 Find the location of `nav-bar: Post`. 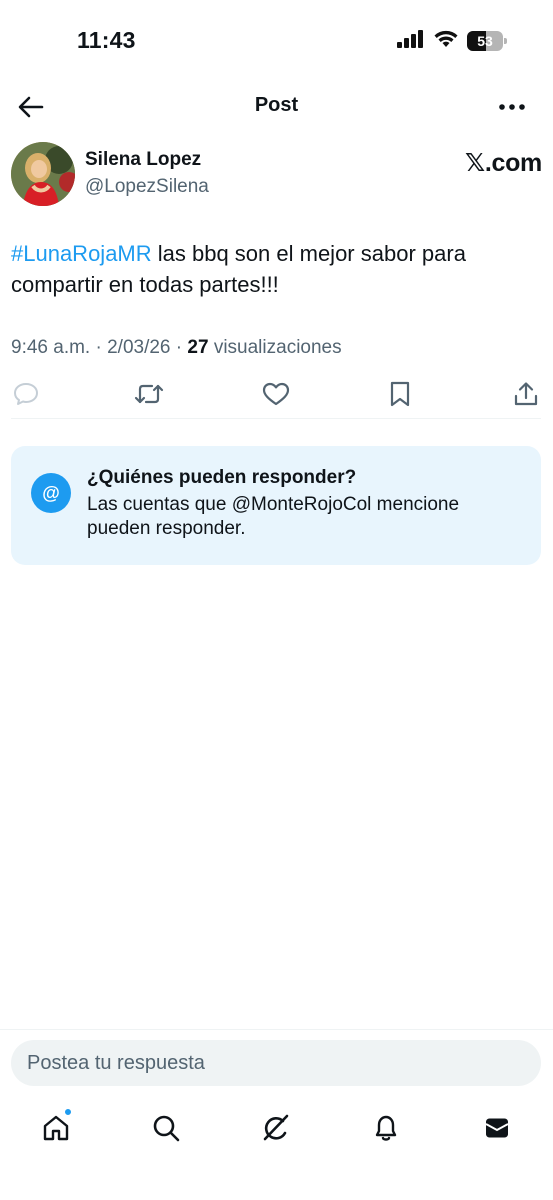

nav-bar: Post is located at coordinates (276, 106).